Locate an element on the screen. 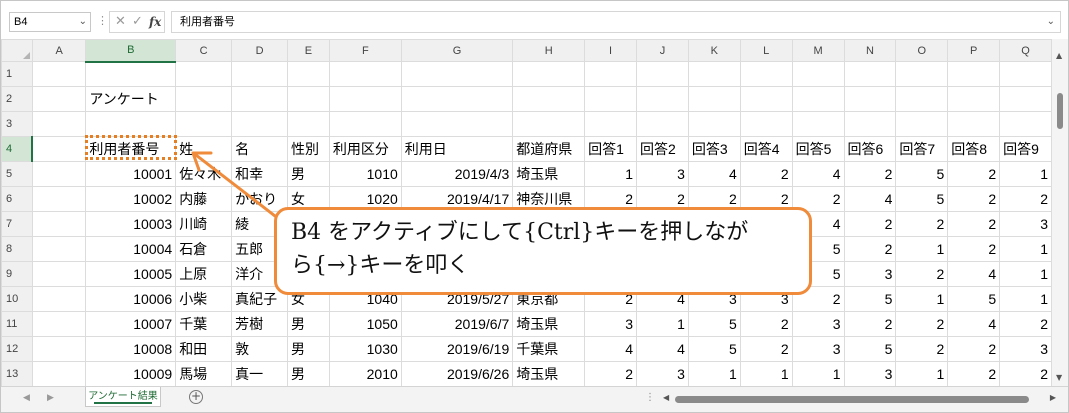 The width and height of the screenshot is (1069, 413). cell: 性別 is located at coordinates (308, 149).